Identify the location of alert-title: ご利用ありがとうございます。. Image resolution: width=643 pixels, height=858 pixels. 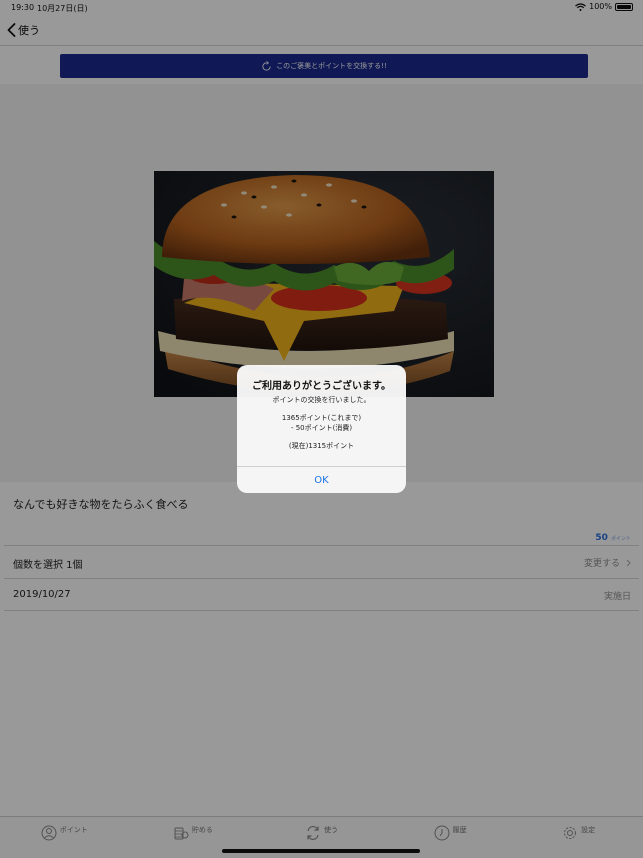
(321, 386).